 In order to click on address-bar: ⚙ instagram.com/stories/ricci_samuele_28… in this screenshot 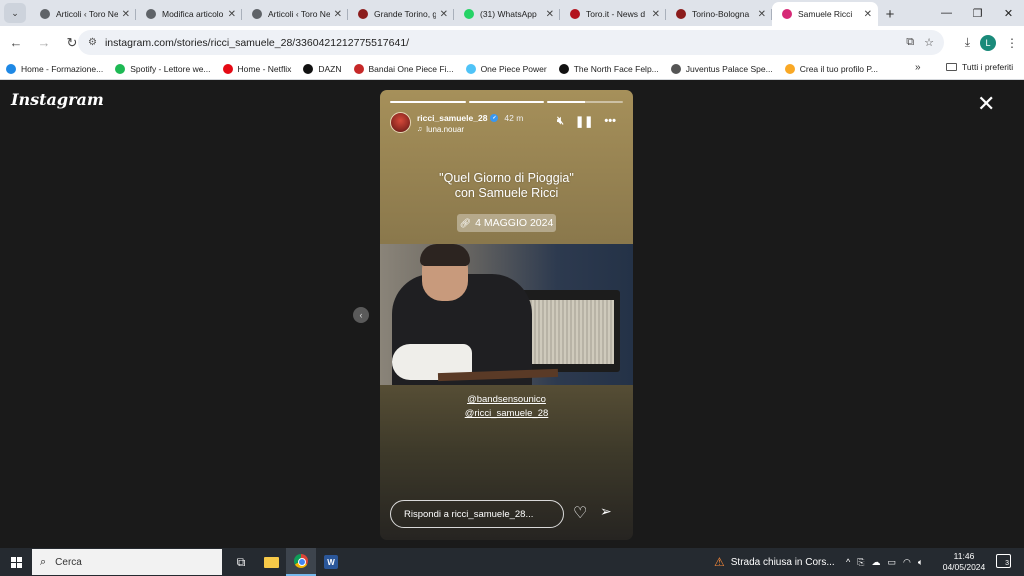, I will do `click(511, 42)`.